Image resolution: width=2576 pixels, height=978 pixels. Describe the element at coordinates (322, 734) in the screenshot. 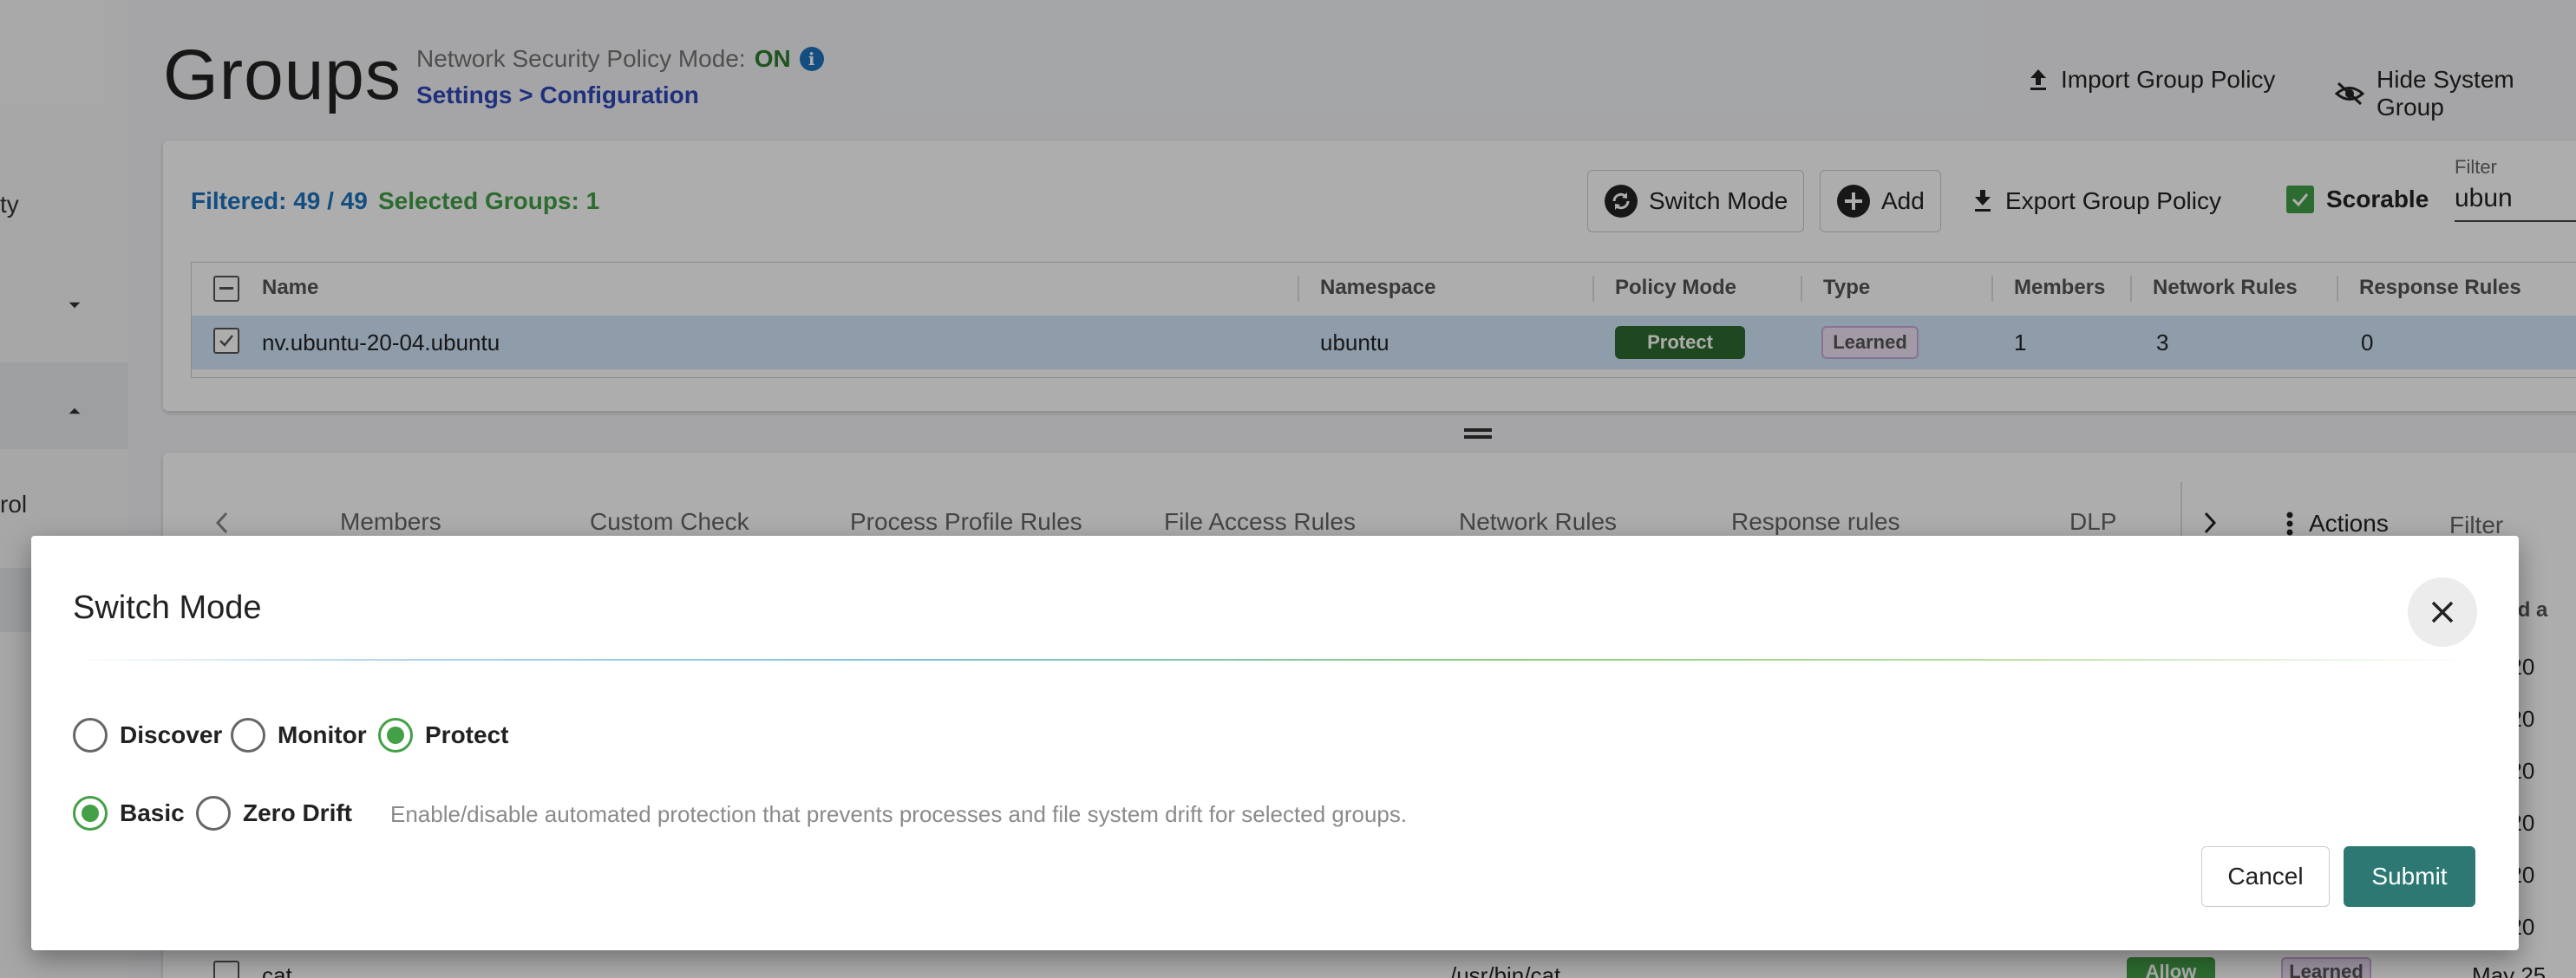

I see `mode-option-label: Monitor` at that location.